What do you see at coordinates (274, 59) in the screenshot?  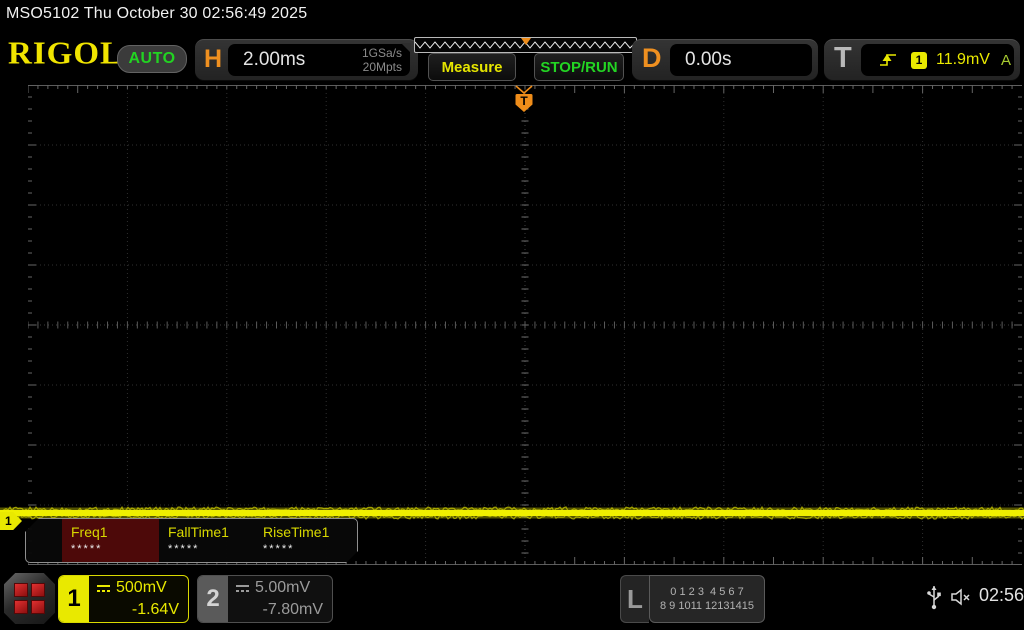 I see `timebase-value: 2.00ms` at bounding box center [274, 59].